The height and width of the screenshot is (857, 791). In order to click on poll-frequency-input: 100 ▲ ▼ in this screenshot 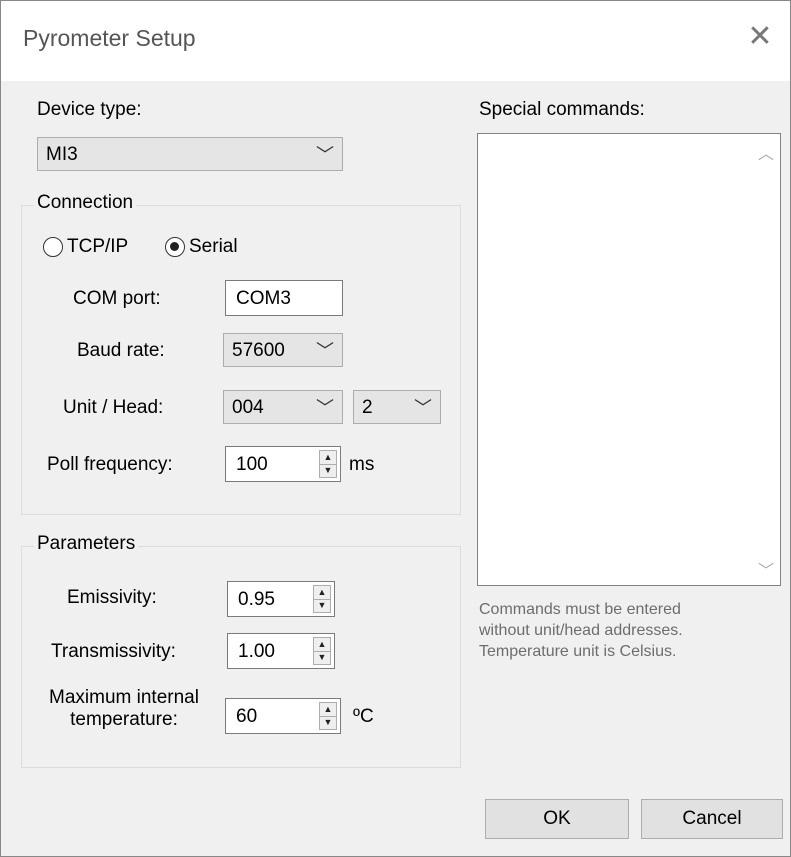, I will do `click(283, 464)`.